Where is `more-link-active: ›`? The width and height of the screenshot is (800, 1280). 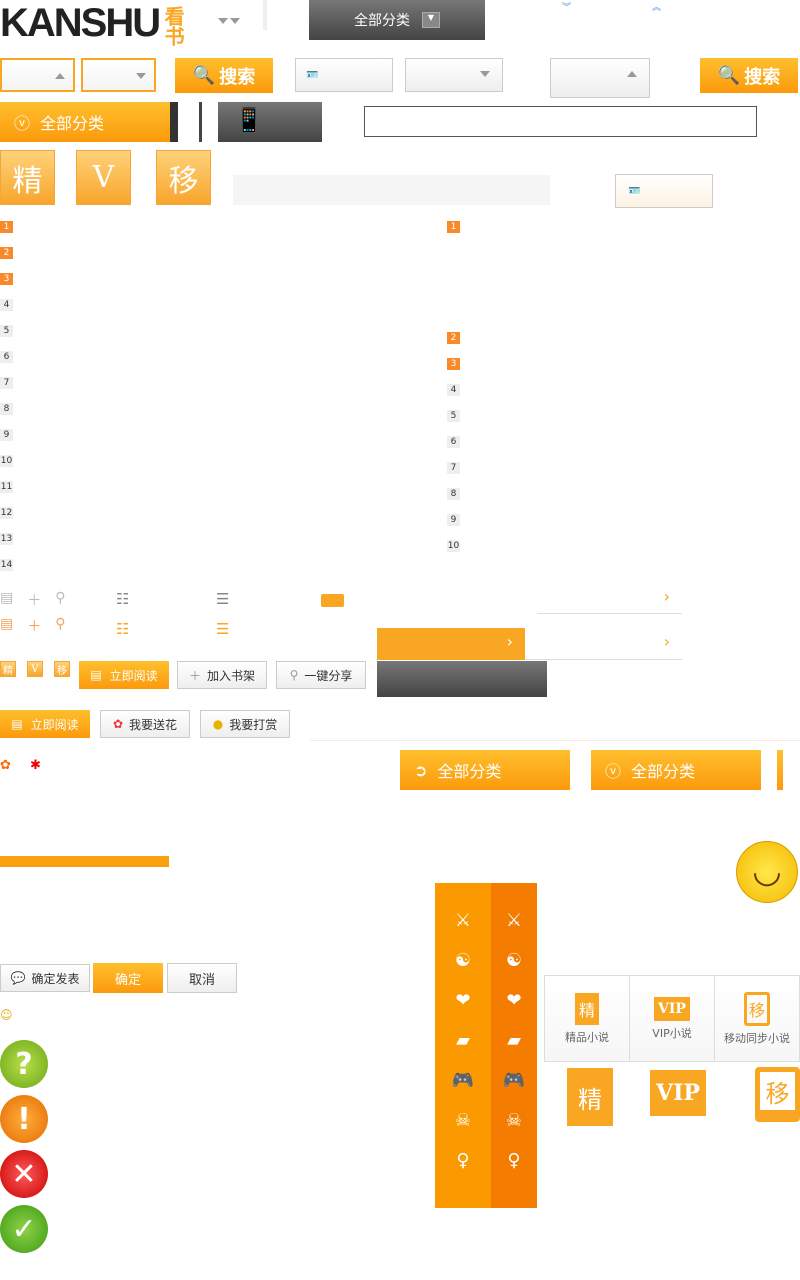
more-link-active: › is located at coordinates (451, 644).